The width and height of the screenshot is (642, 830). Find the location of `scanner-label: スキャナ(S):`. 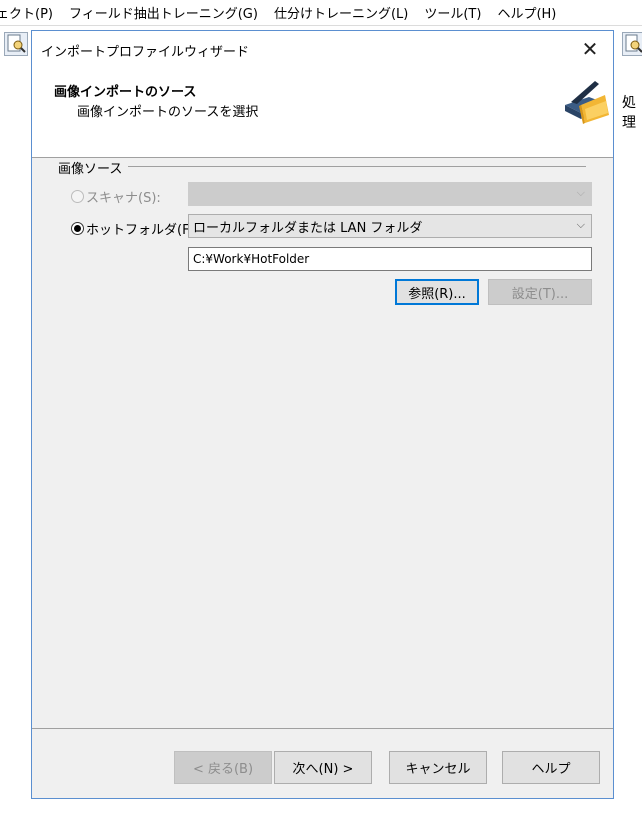

scanner-label: スキャナ(S): is located at coordinates (123, 198).